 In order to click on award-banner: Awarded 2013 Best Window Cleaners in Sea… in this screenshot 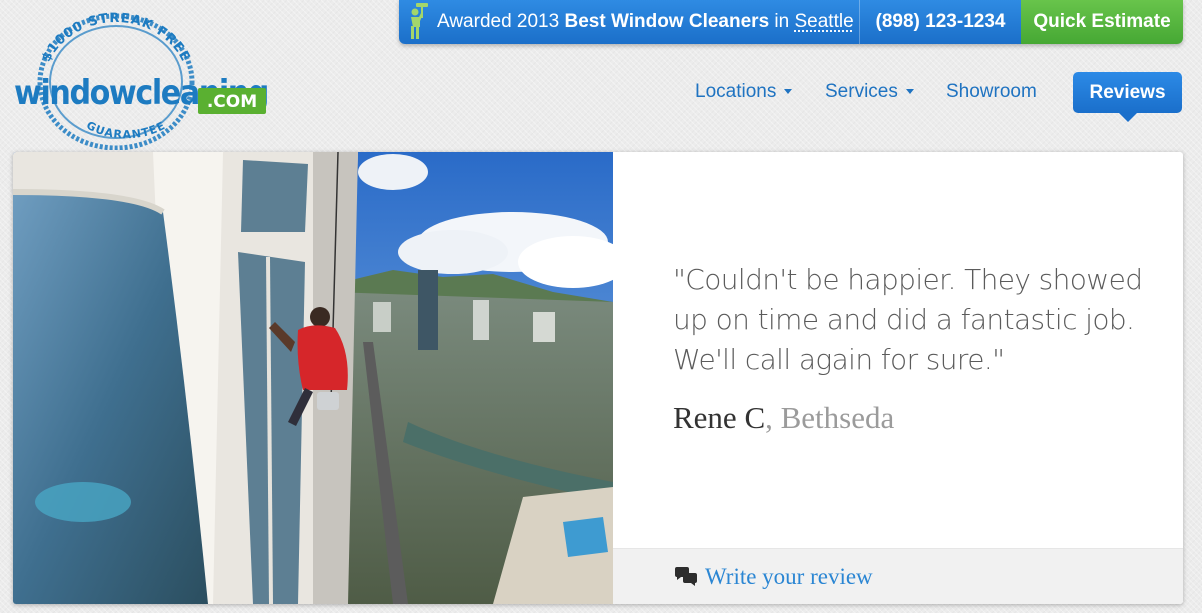, I will do `click(629, 22)`.